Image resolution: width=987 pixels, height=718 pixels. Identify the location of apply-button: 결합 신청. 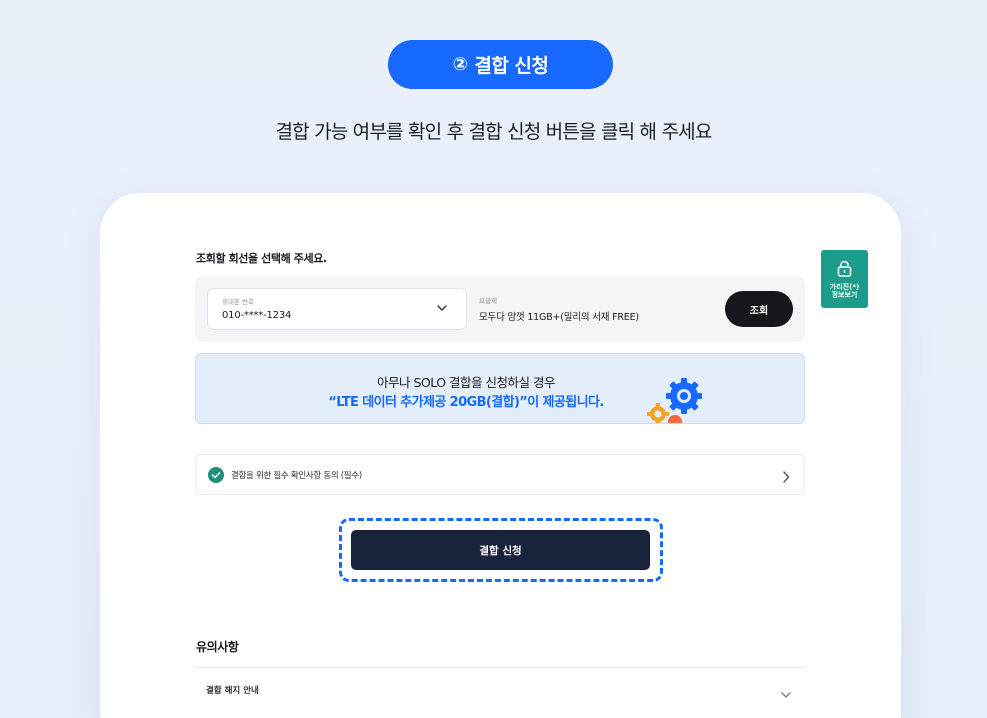
(500, 550).